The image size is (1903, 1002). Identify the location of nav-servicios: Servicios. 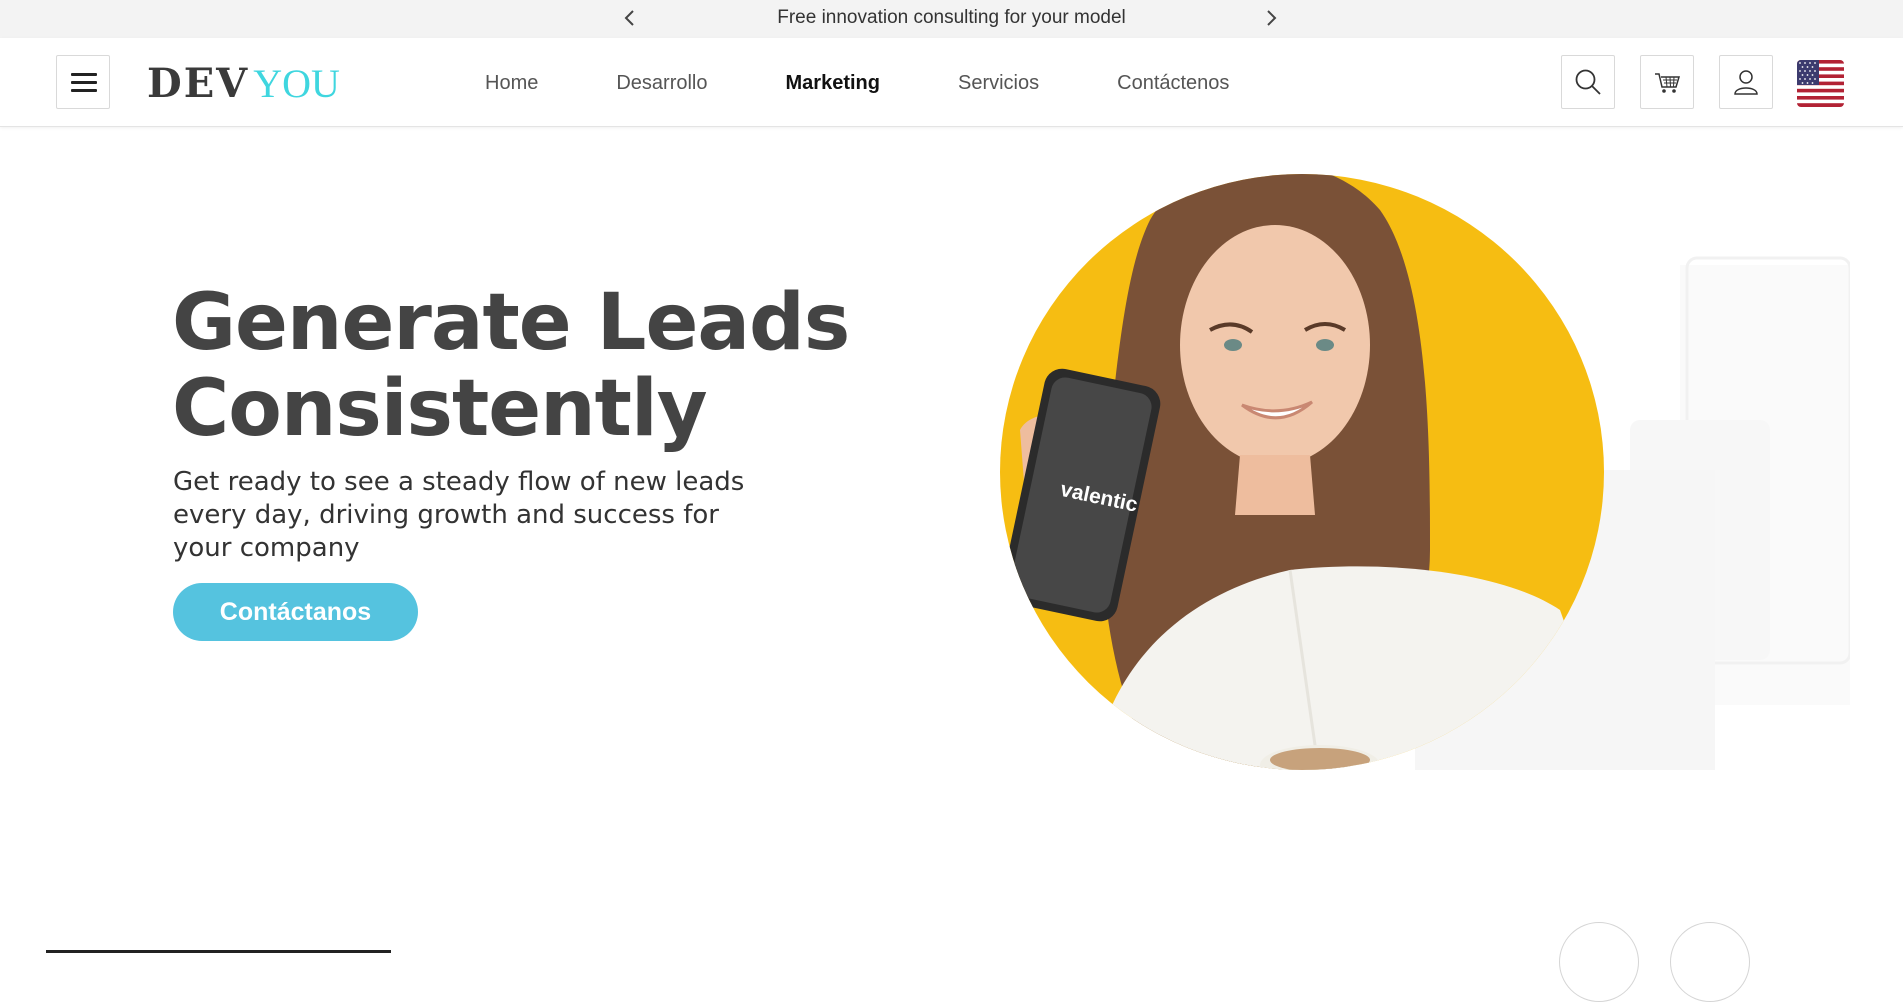
(998, 83).